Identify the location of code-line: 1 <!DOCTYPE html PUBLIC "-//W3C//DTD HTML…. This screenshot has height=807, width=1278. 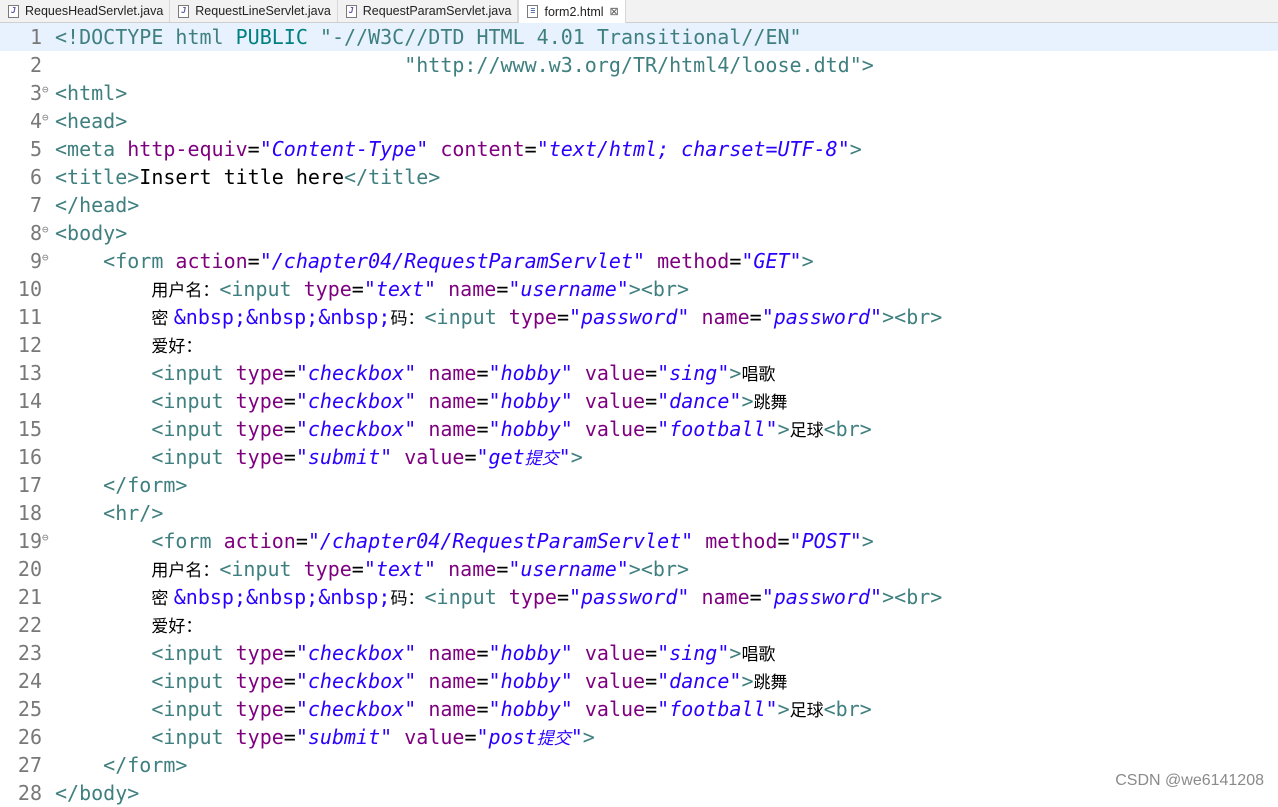
(639, 37).